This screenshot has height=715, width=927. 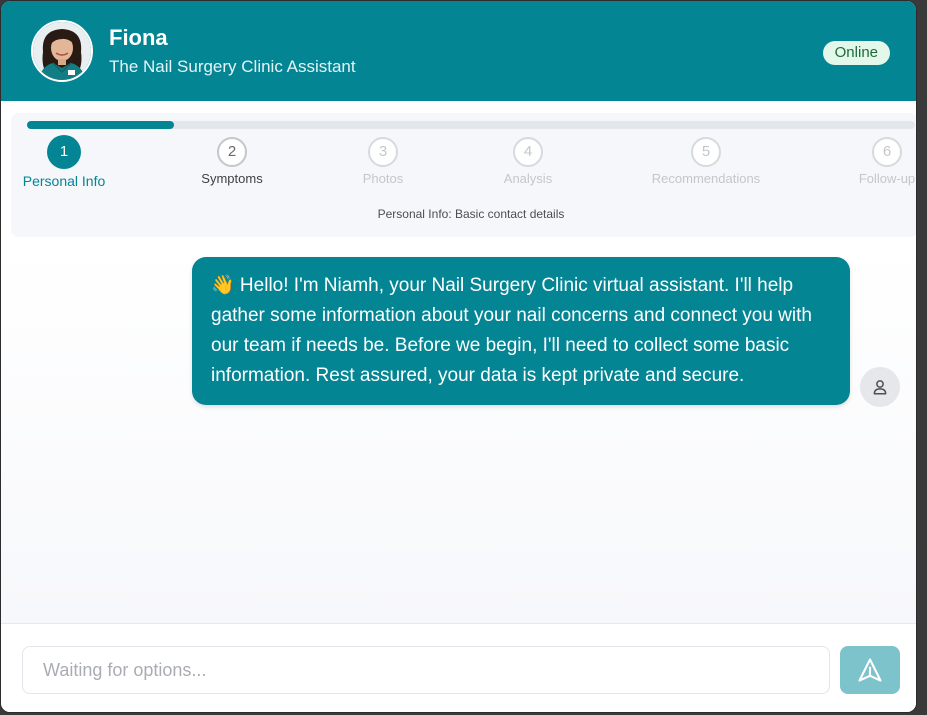 I want to click on step-follow-up: 6 Follow-up, so click(x=874, y=161).